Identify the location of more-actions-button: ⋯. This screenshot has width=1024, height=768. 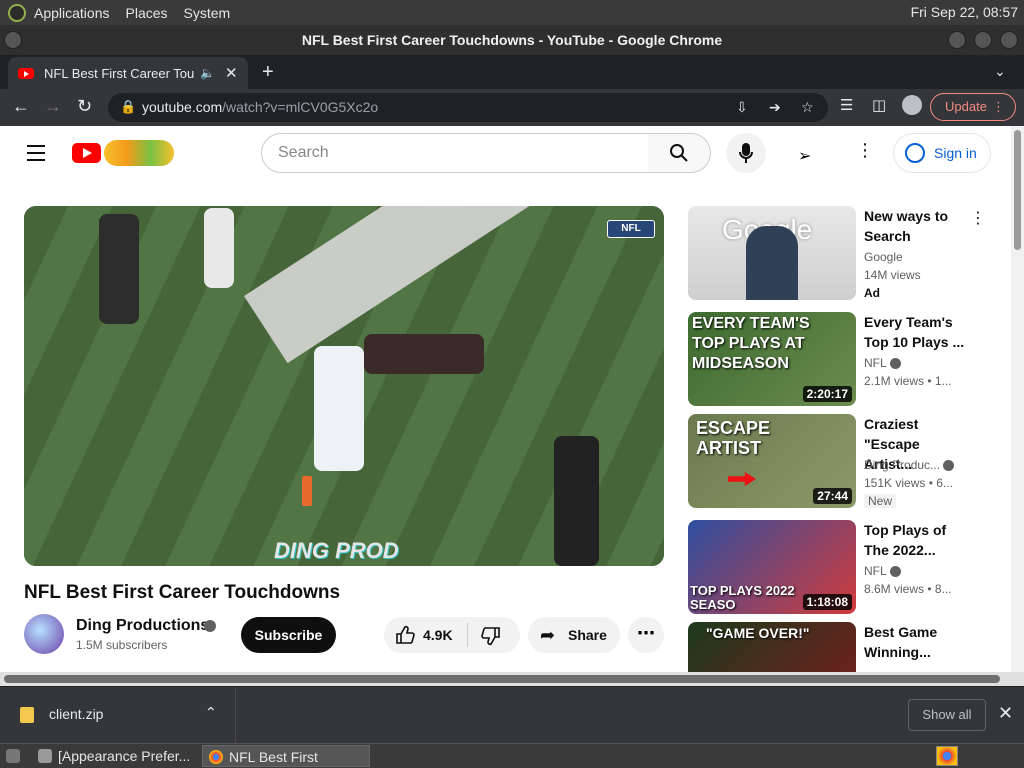
(646, 635).